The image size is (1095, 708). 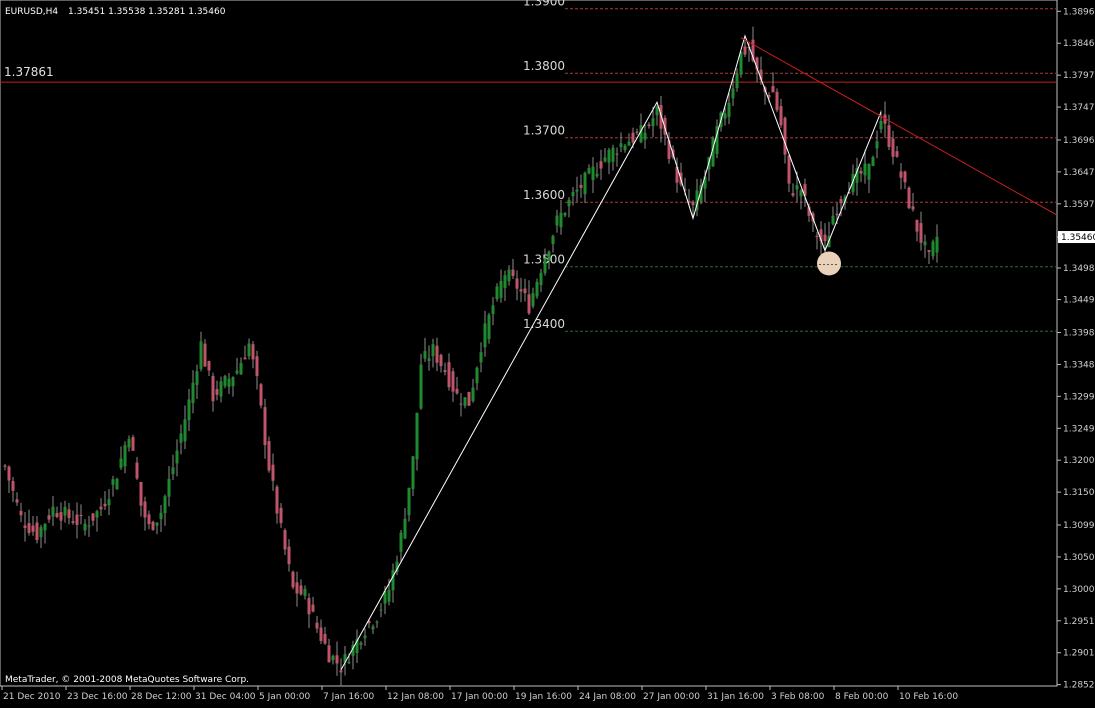 I want to click on price-tick-label: 1.37970, so click(x=1079, y=76).